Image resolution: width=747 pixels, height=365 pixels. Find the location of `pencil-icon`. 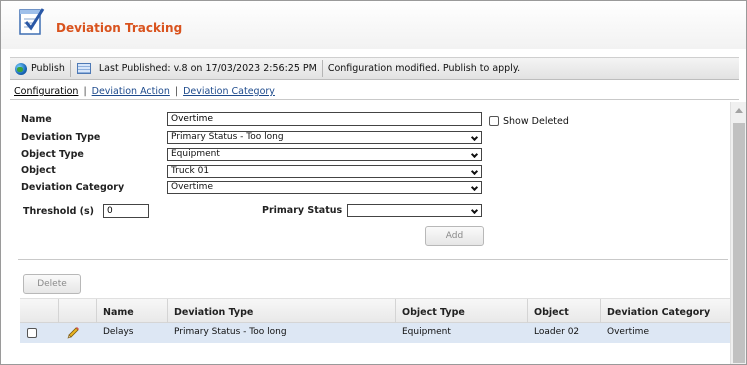

pencil-icon is located at coordinates (73, 332).